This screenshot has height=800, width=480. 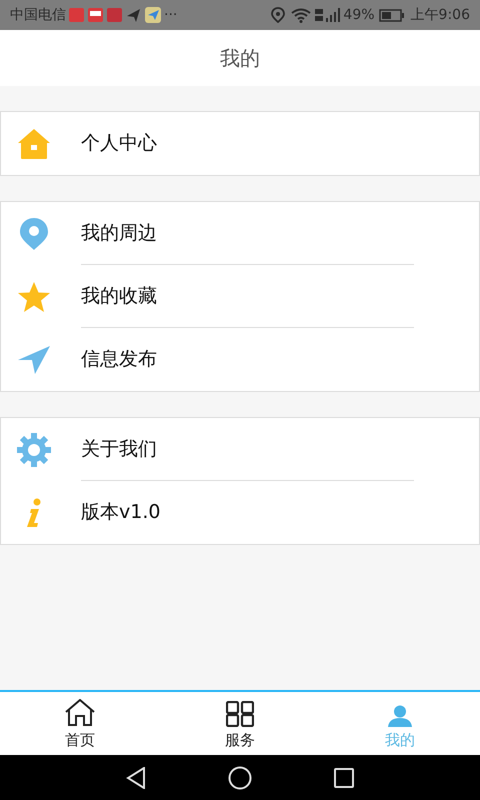 What do you see at coordinates (240, 359) in the screenshot?
I see `menu-item: 信息发布` at bounding box center [240, 359].